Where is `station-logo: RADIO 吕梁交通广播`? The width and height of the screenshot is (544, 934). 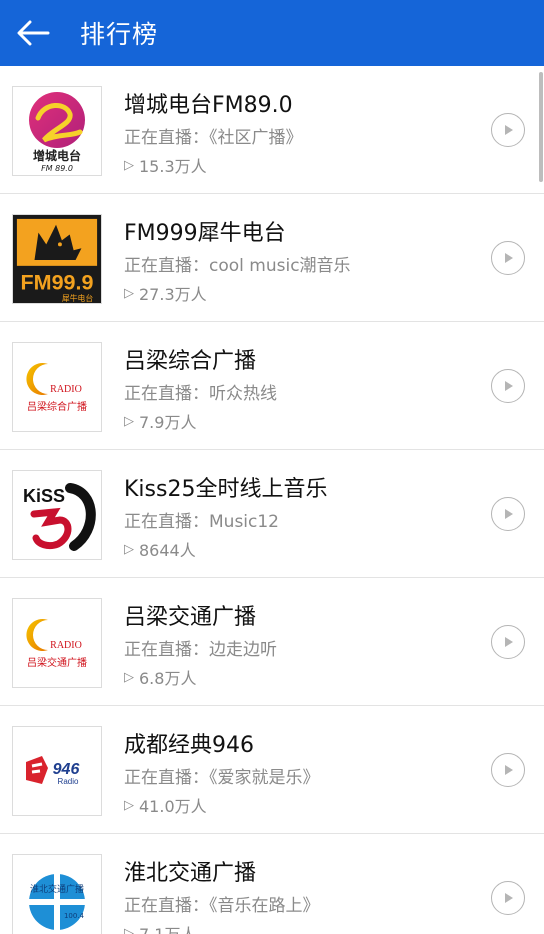
station-logo: RADIO 吕梁交通广播 is located at coordinates (57, 643).